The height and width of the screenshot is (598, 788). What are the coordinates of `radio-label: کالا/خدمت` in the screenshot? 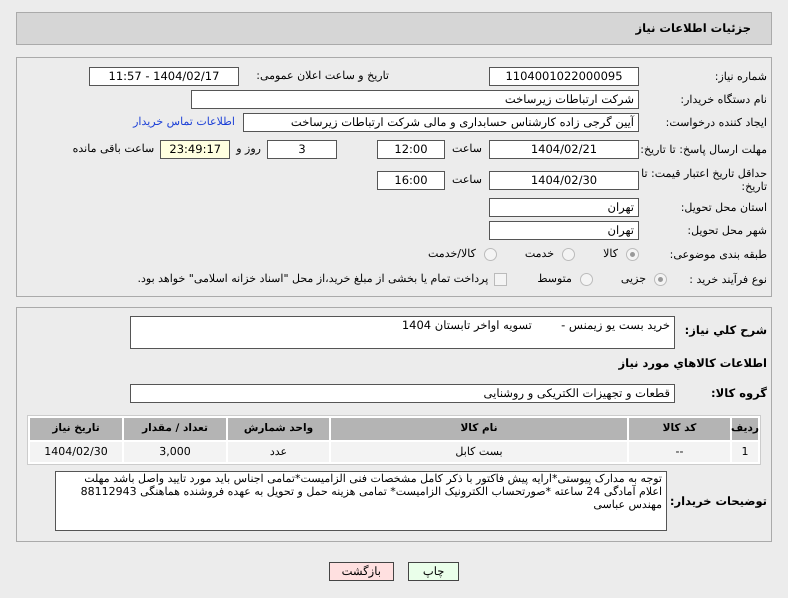 It's located at (452, 254).